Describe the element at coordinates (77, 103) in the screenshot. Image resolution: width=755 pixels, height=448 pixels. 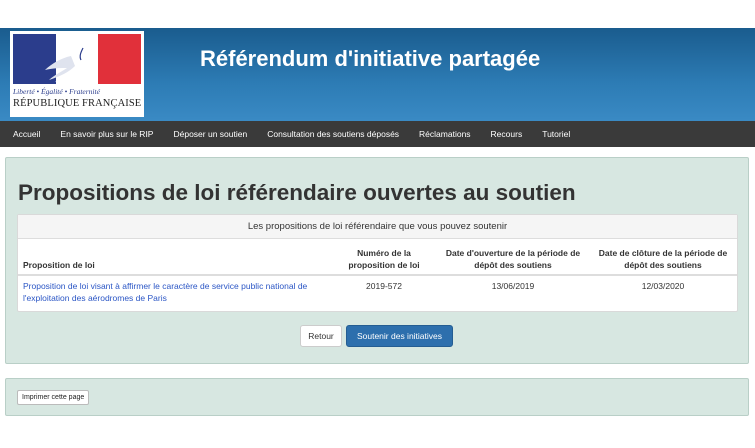
I see `logo-republique: RÉPUBLIQUE FRANÇAISE` at that location.